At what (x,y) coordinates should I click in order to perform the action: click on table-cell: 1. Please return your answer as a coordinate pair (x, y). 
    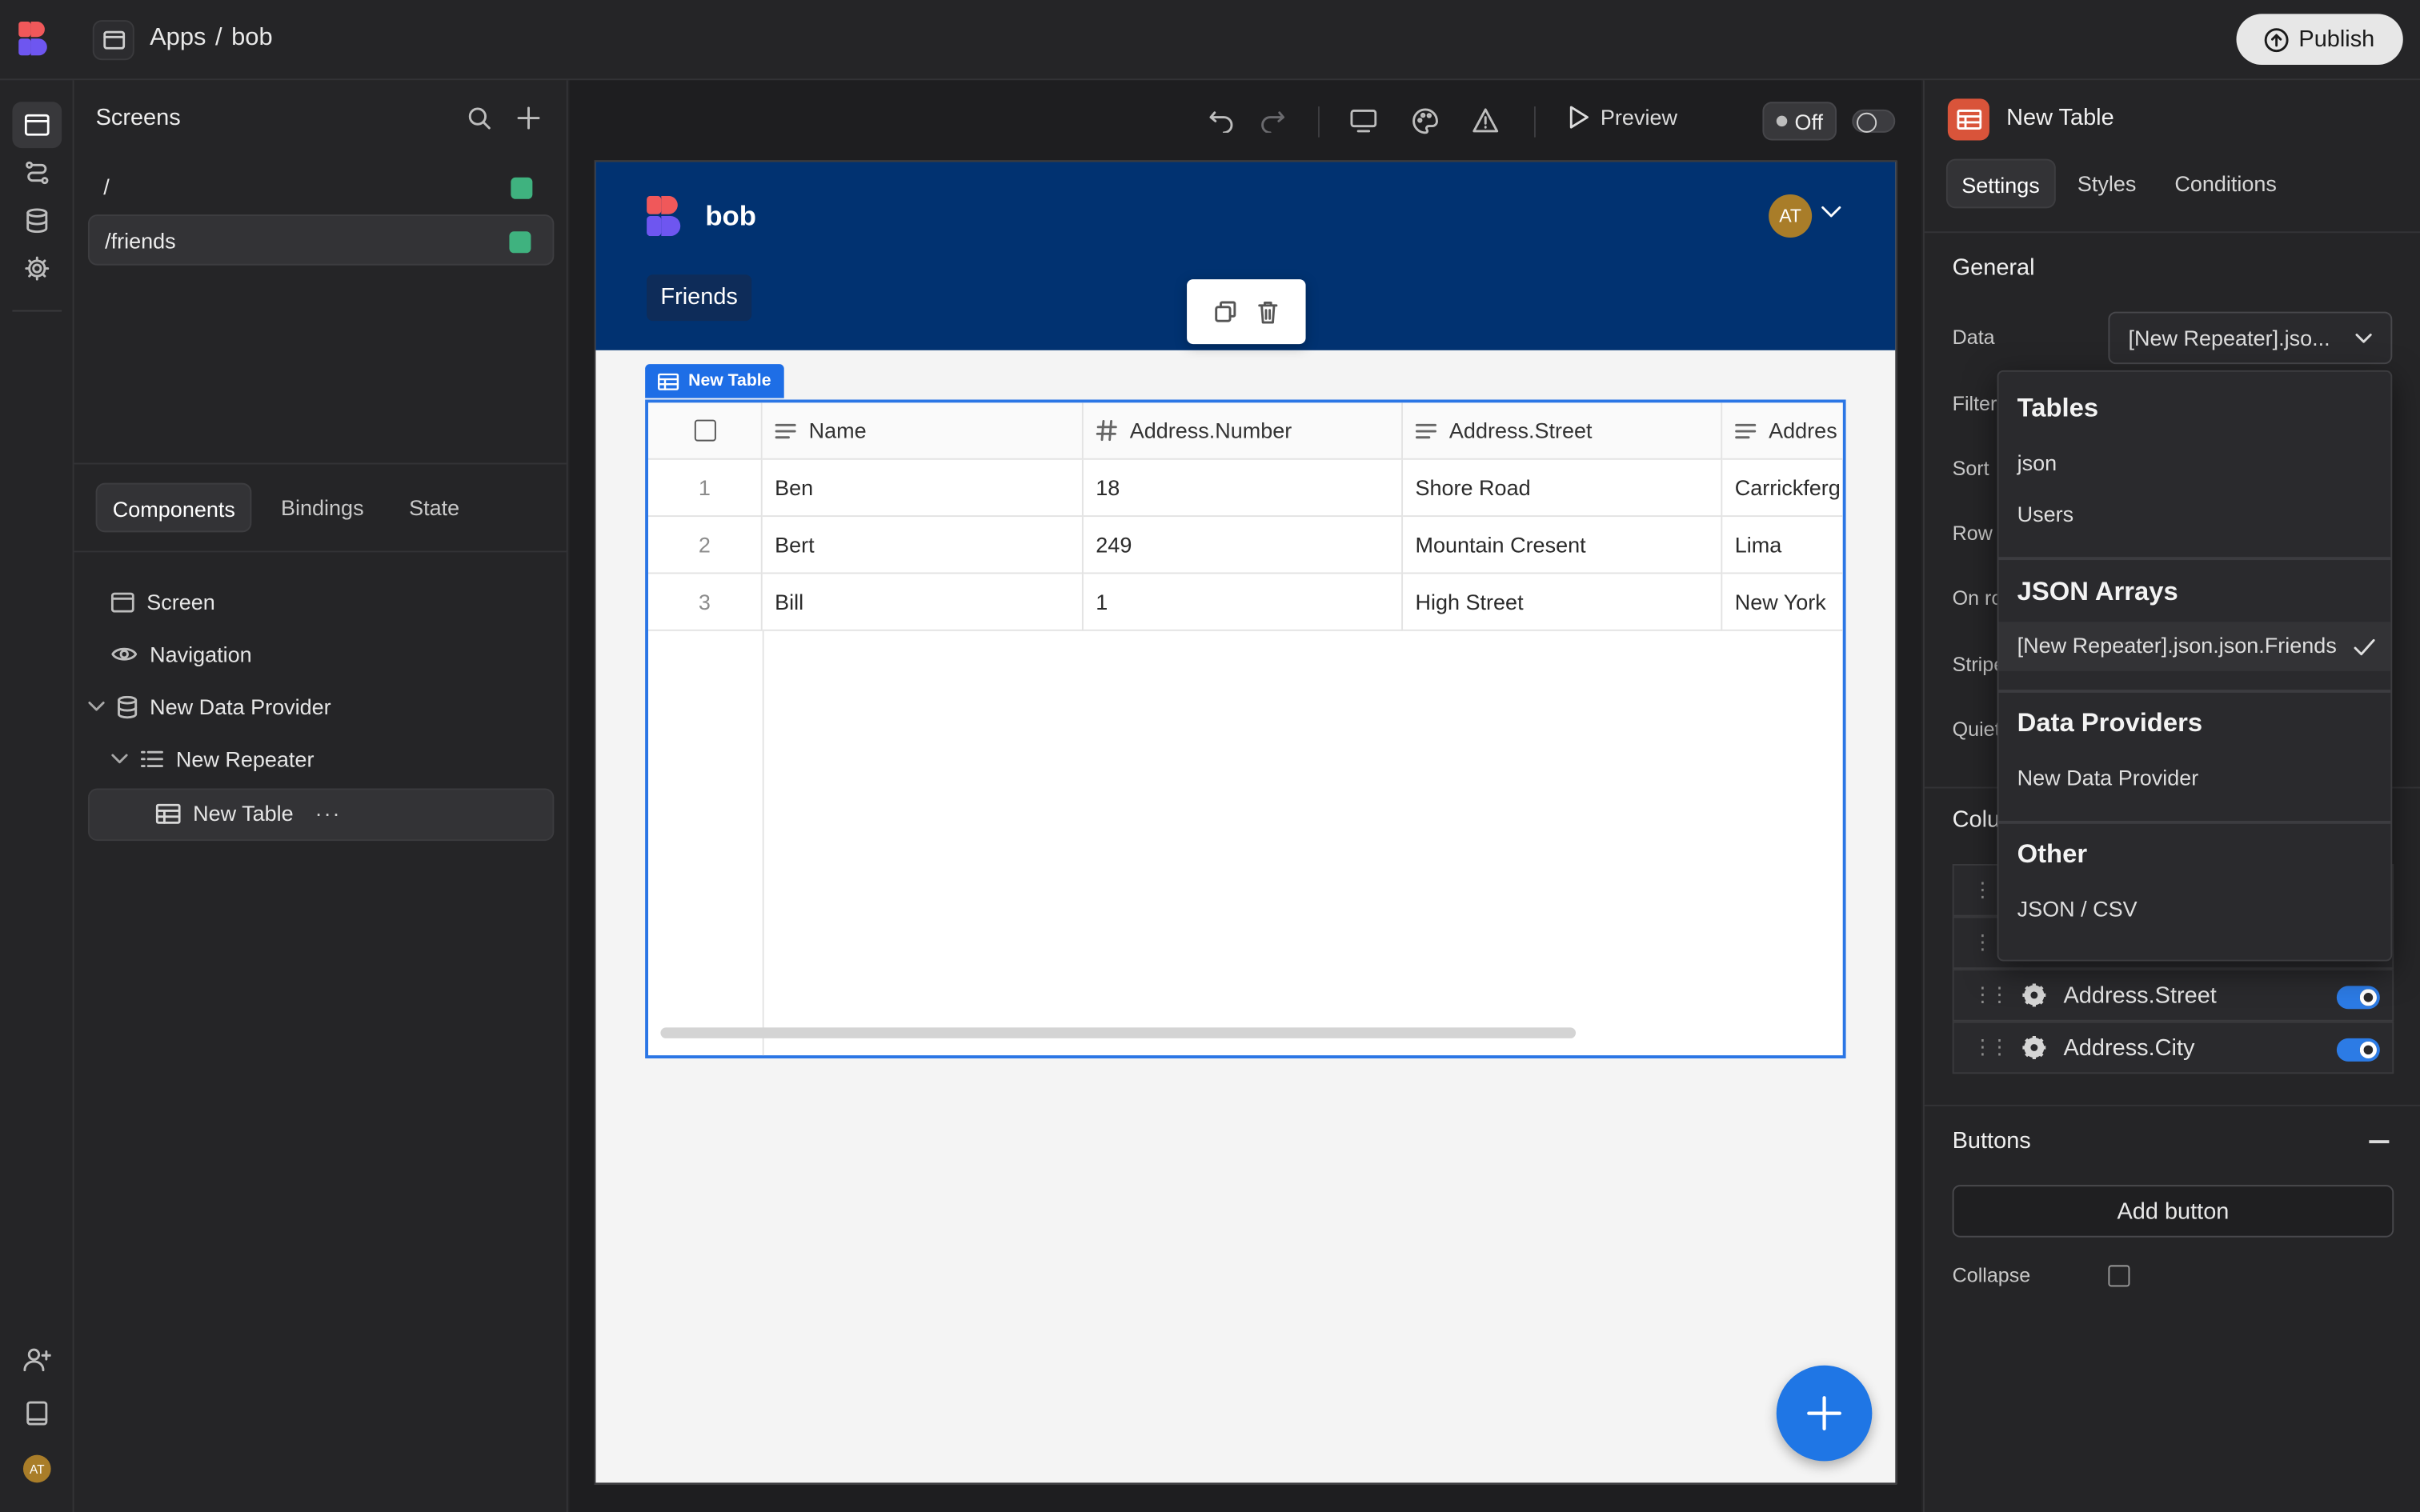
    Looking at the image, I should click on (1243, 602).